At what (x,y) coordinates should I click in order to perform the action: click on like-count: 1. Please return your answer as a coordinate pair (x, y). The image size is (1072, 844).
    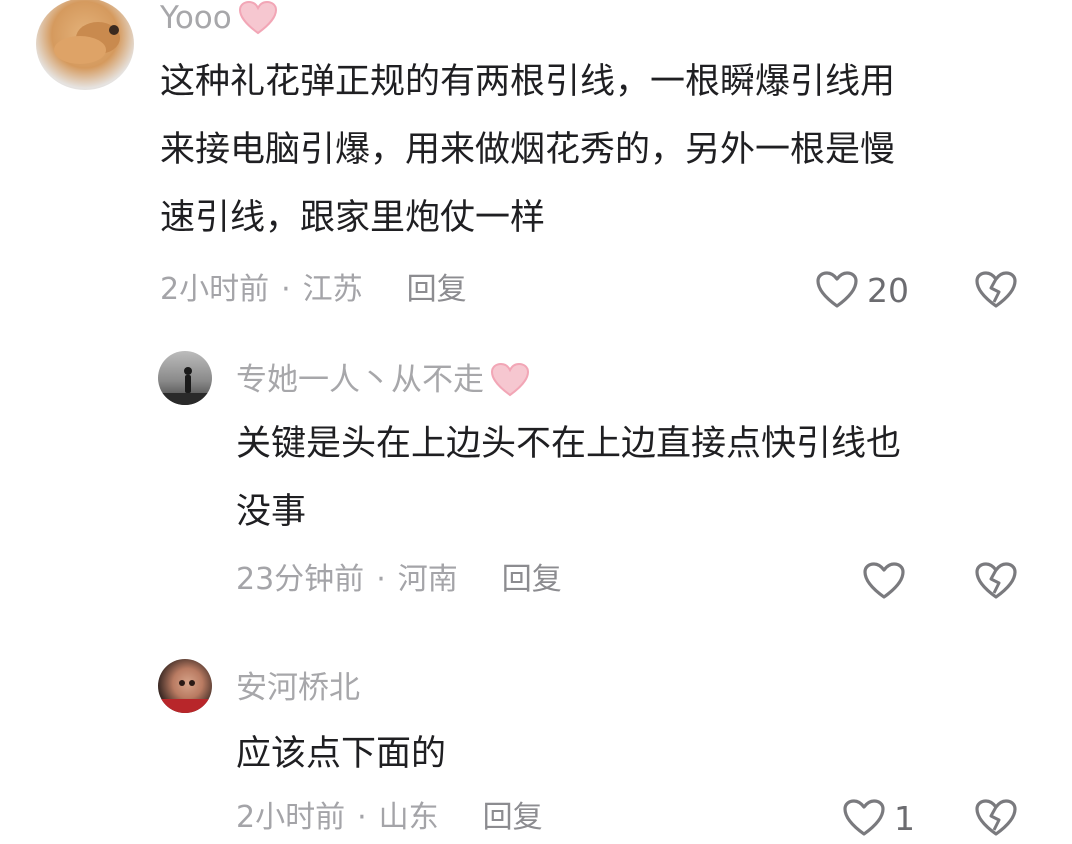
    Looking at the image, I should click on (904, 818).